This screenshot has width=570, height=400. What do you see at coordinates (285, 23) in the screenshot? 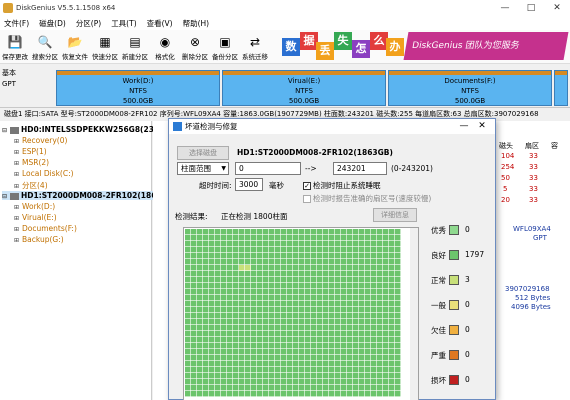
I see `menu-bar: 文件(F) 磁盘(D) 分区(P) 工具(T) 查看(V) 帮助(H)` at bounding box center [285, 23].